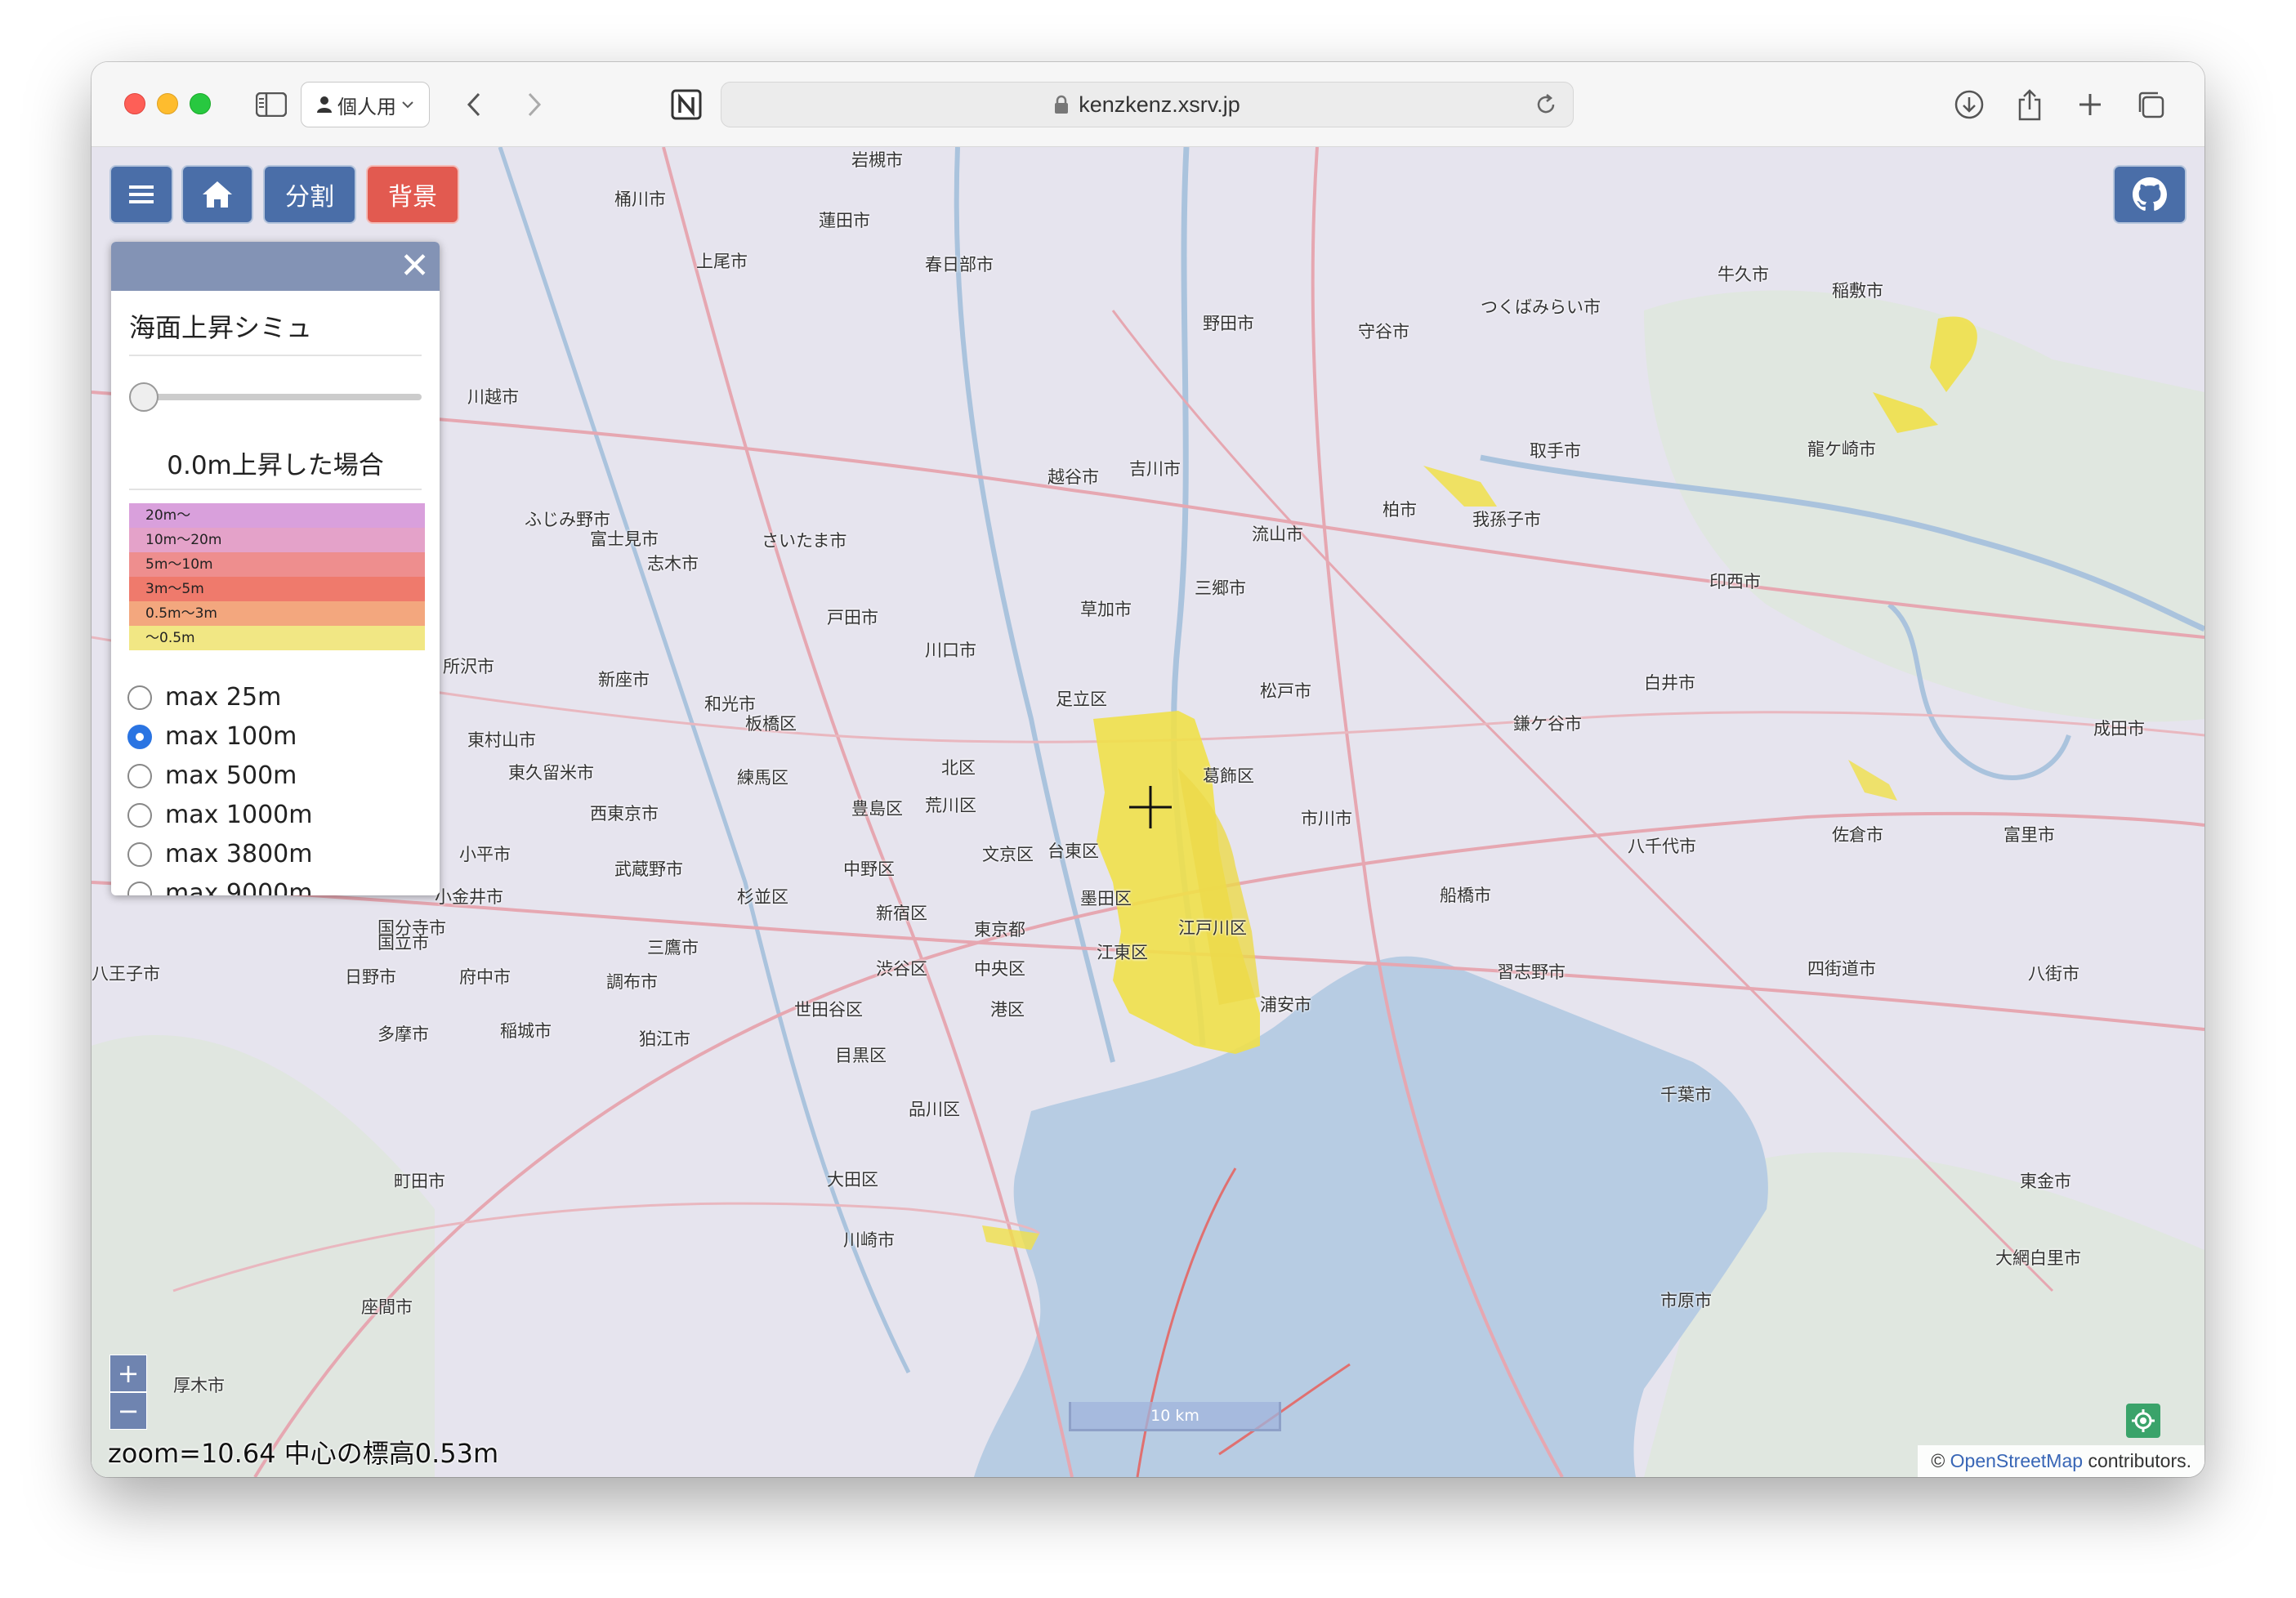 The height and width of the screenshot is (1598, 2296). What do you see at coordinates (128, 1374) in the screenshot?
I see `zoom-in-button: +` at bounding box center [128, 1374].